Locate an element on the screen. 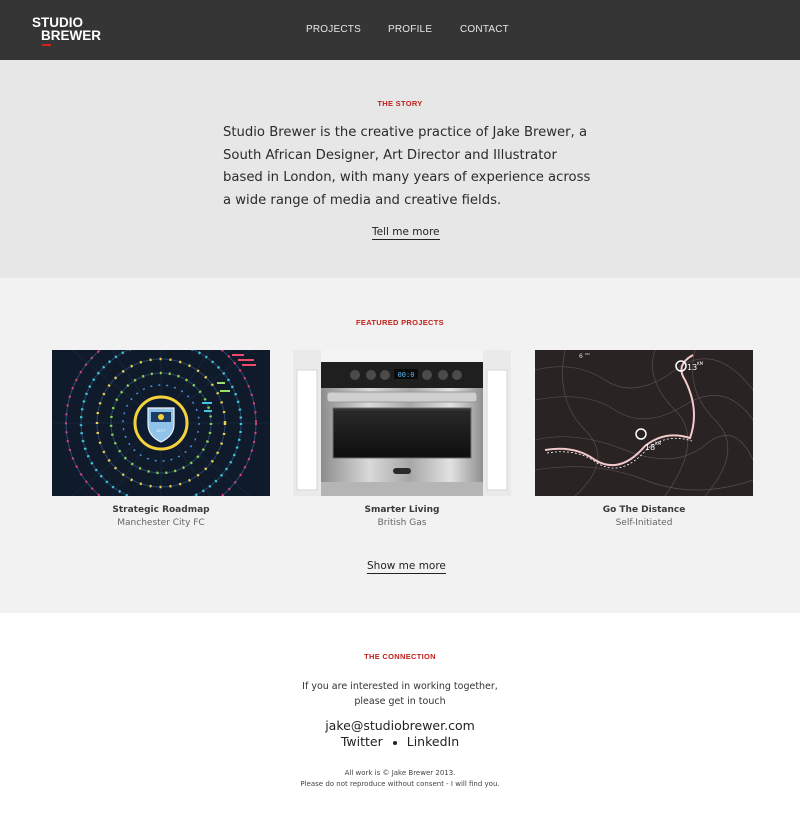 The image size is (800, 826). svg-text: 18 is located at coordinates (650, 447).